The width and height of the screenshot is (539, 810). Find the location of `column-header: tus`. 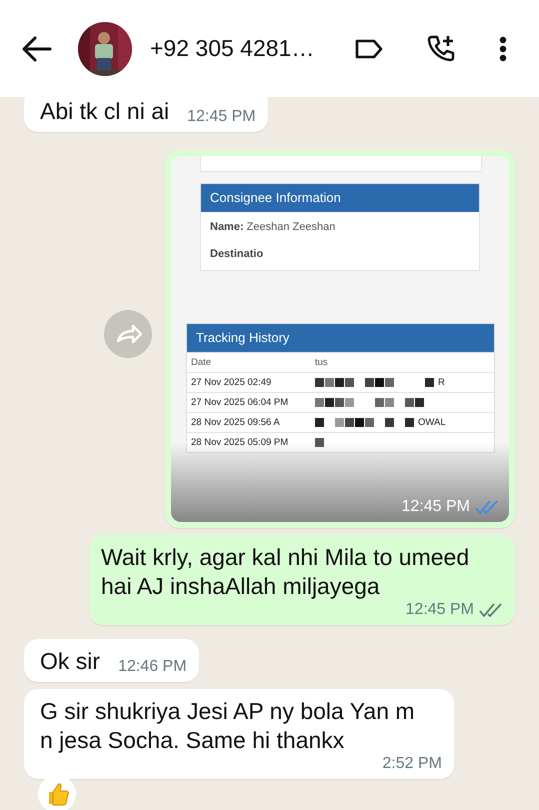

column-header: tus is located at coordinates (322, 363).